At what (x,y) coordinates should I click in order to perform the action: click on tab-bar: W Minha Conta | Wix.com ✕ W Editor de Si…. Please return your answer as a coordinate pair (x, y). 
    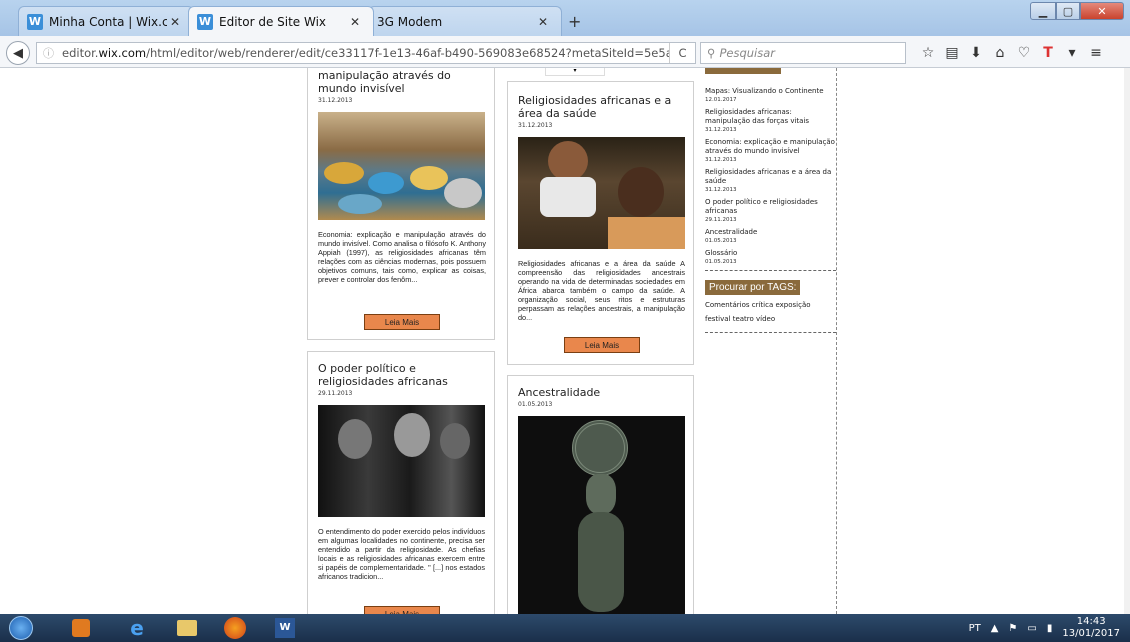
    Looking at the image, I should click on (565, 18).